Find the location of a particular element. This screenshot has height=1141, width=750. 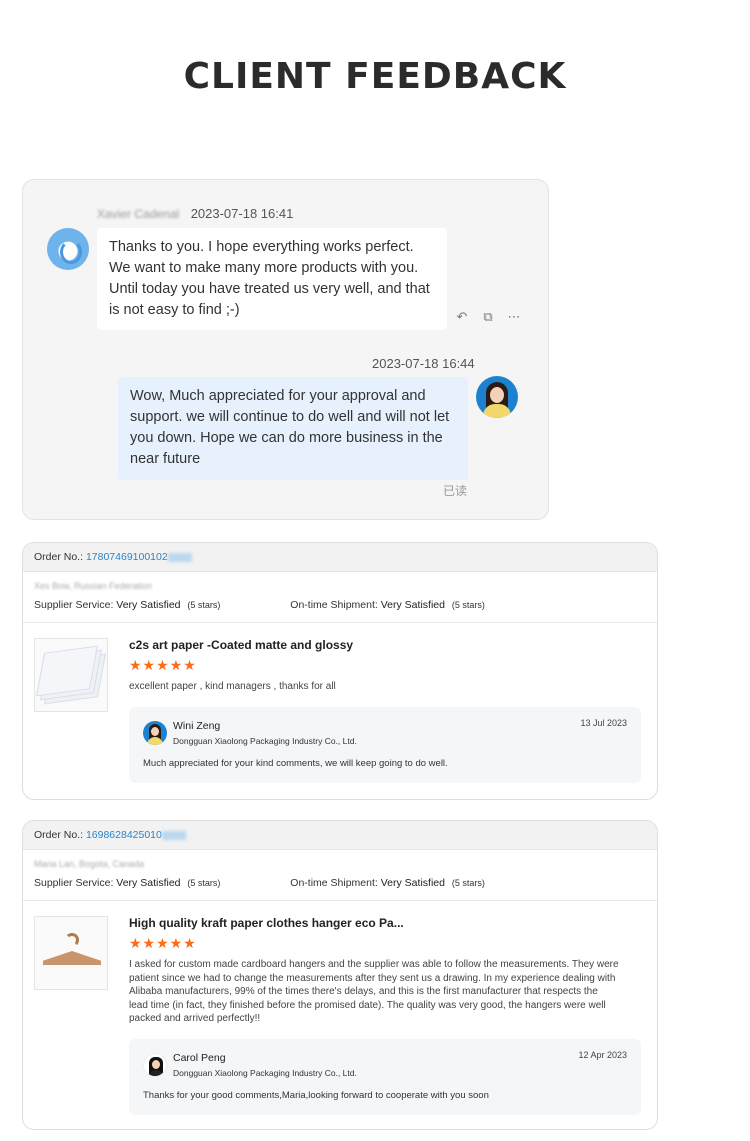

message-actions: ↶ ⧉ ⋯ is located at coordinates (488, 318).